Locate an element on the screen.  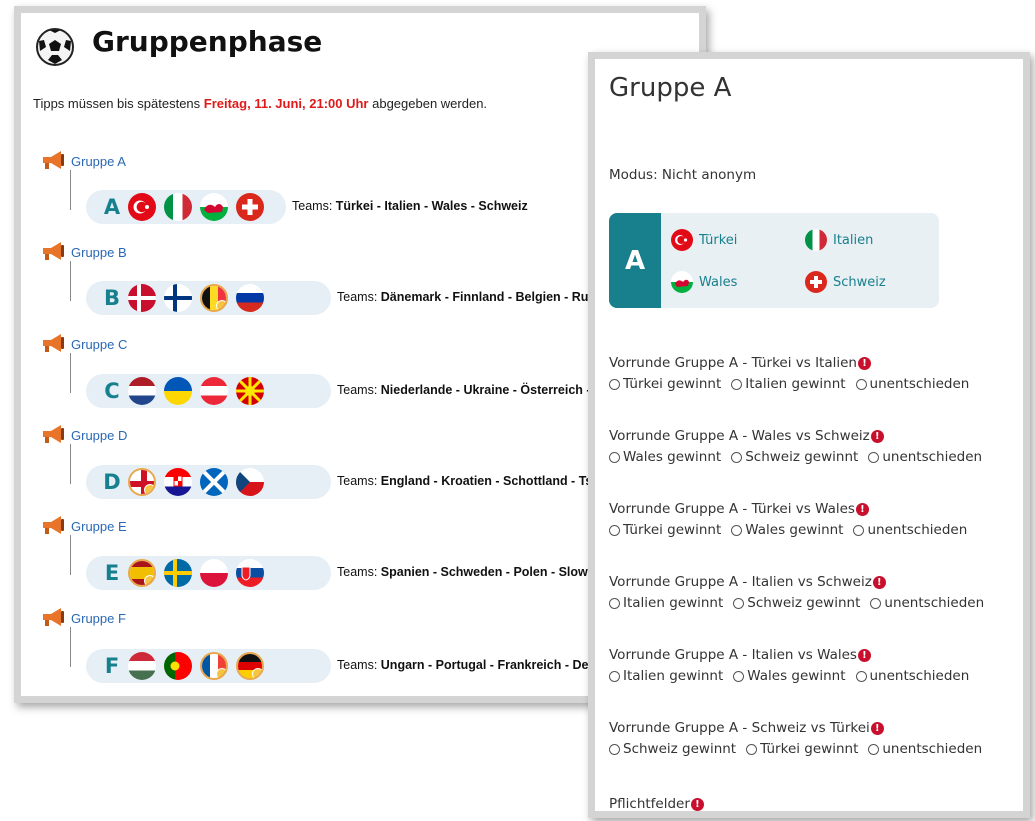
question-text: Vorrunde Gruppe A - Italien vs Schweiz is located at coordinates (740, 582).